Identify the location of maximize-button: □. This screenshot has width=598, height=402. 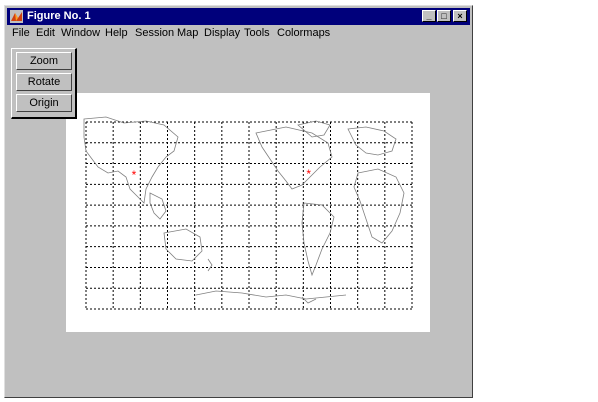
(444, 16).